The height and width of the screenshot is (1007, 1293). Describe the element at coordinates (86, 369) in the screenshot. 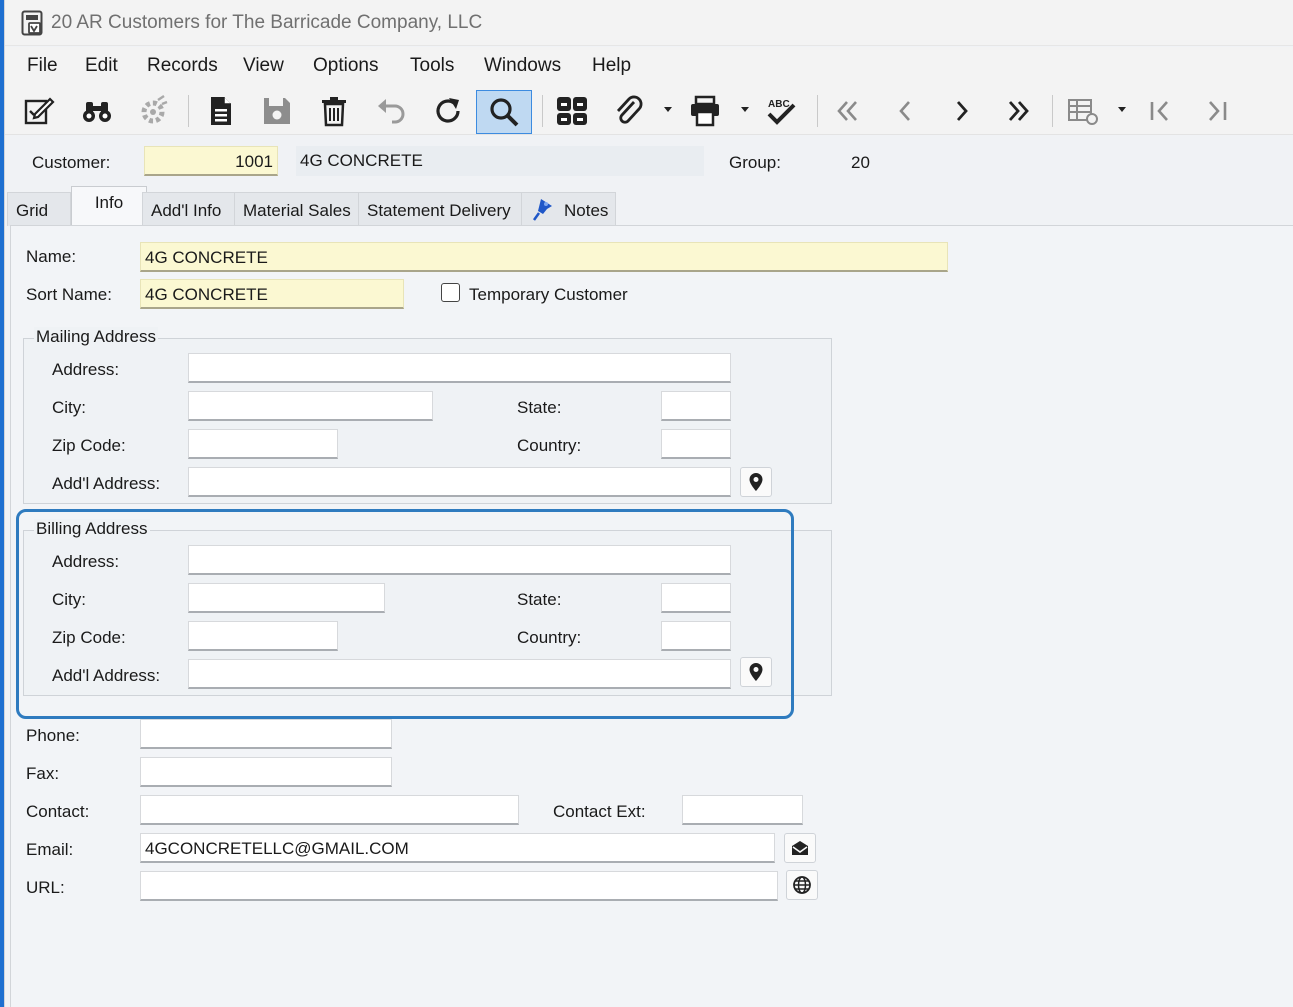

I see `mailing-address-label: Address:` at that location.